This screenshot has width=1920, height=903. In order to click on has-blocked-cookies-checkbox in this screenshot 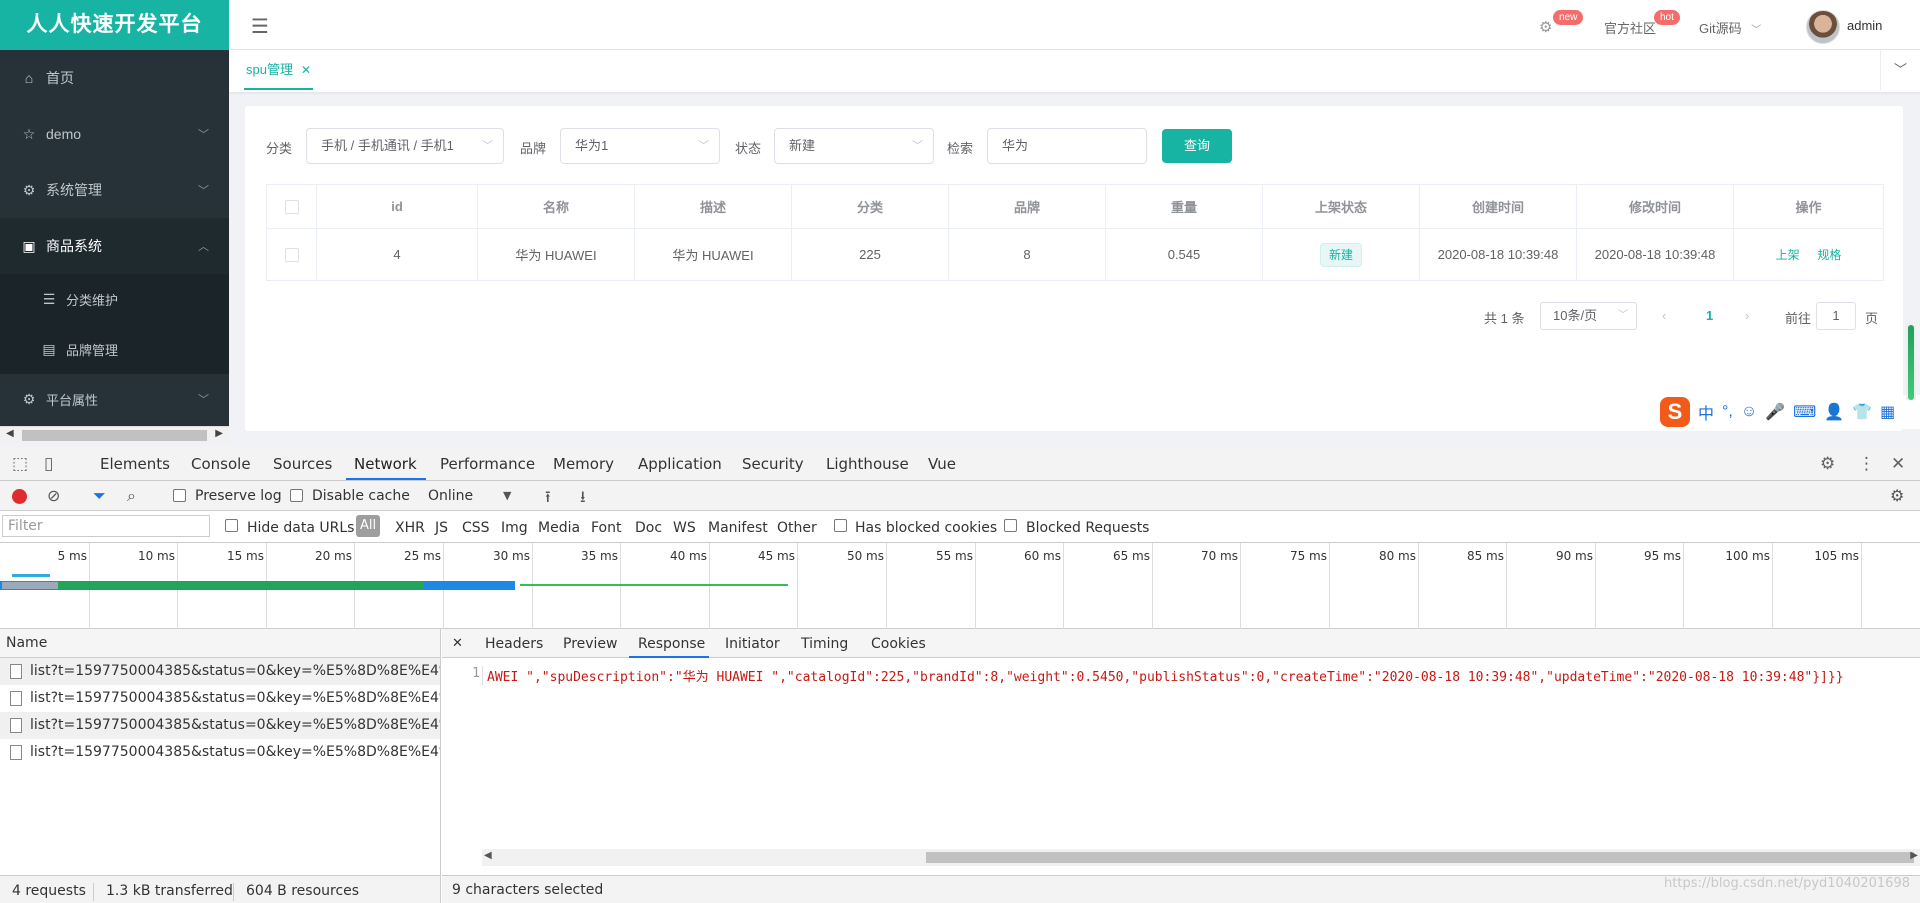, I will do `click(840, 525)`.